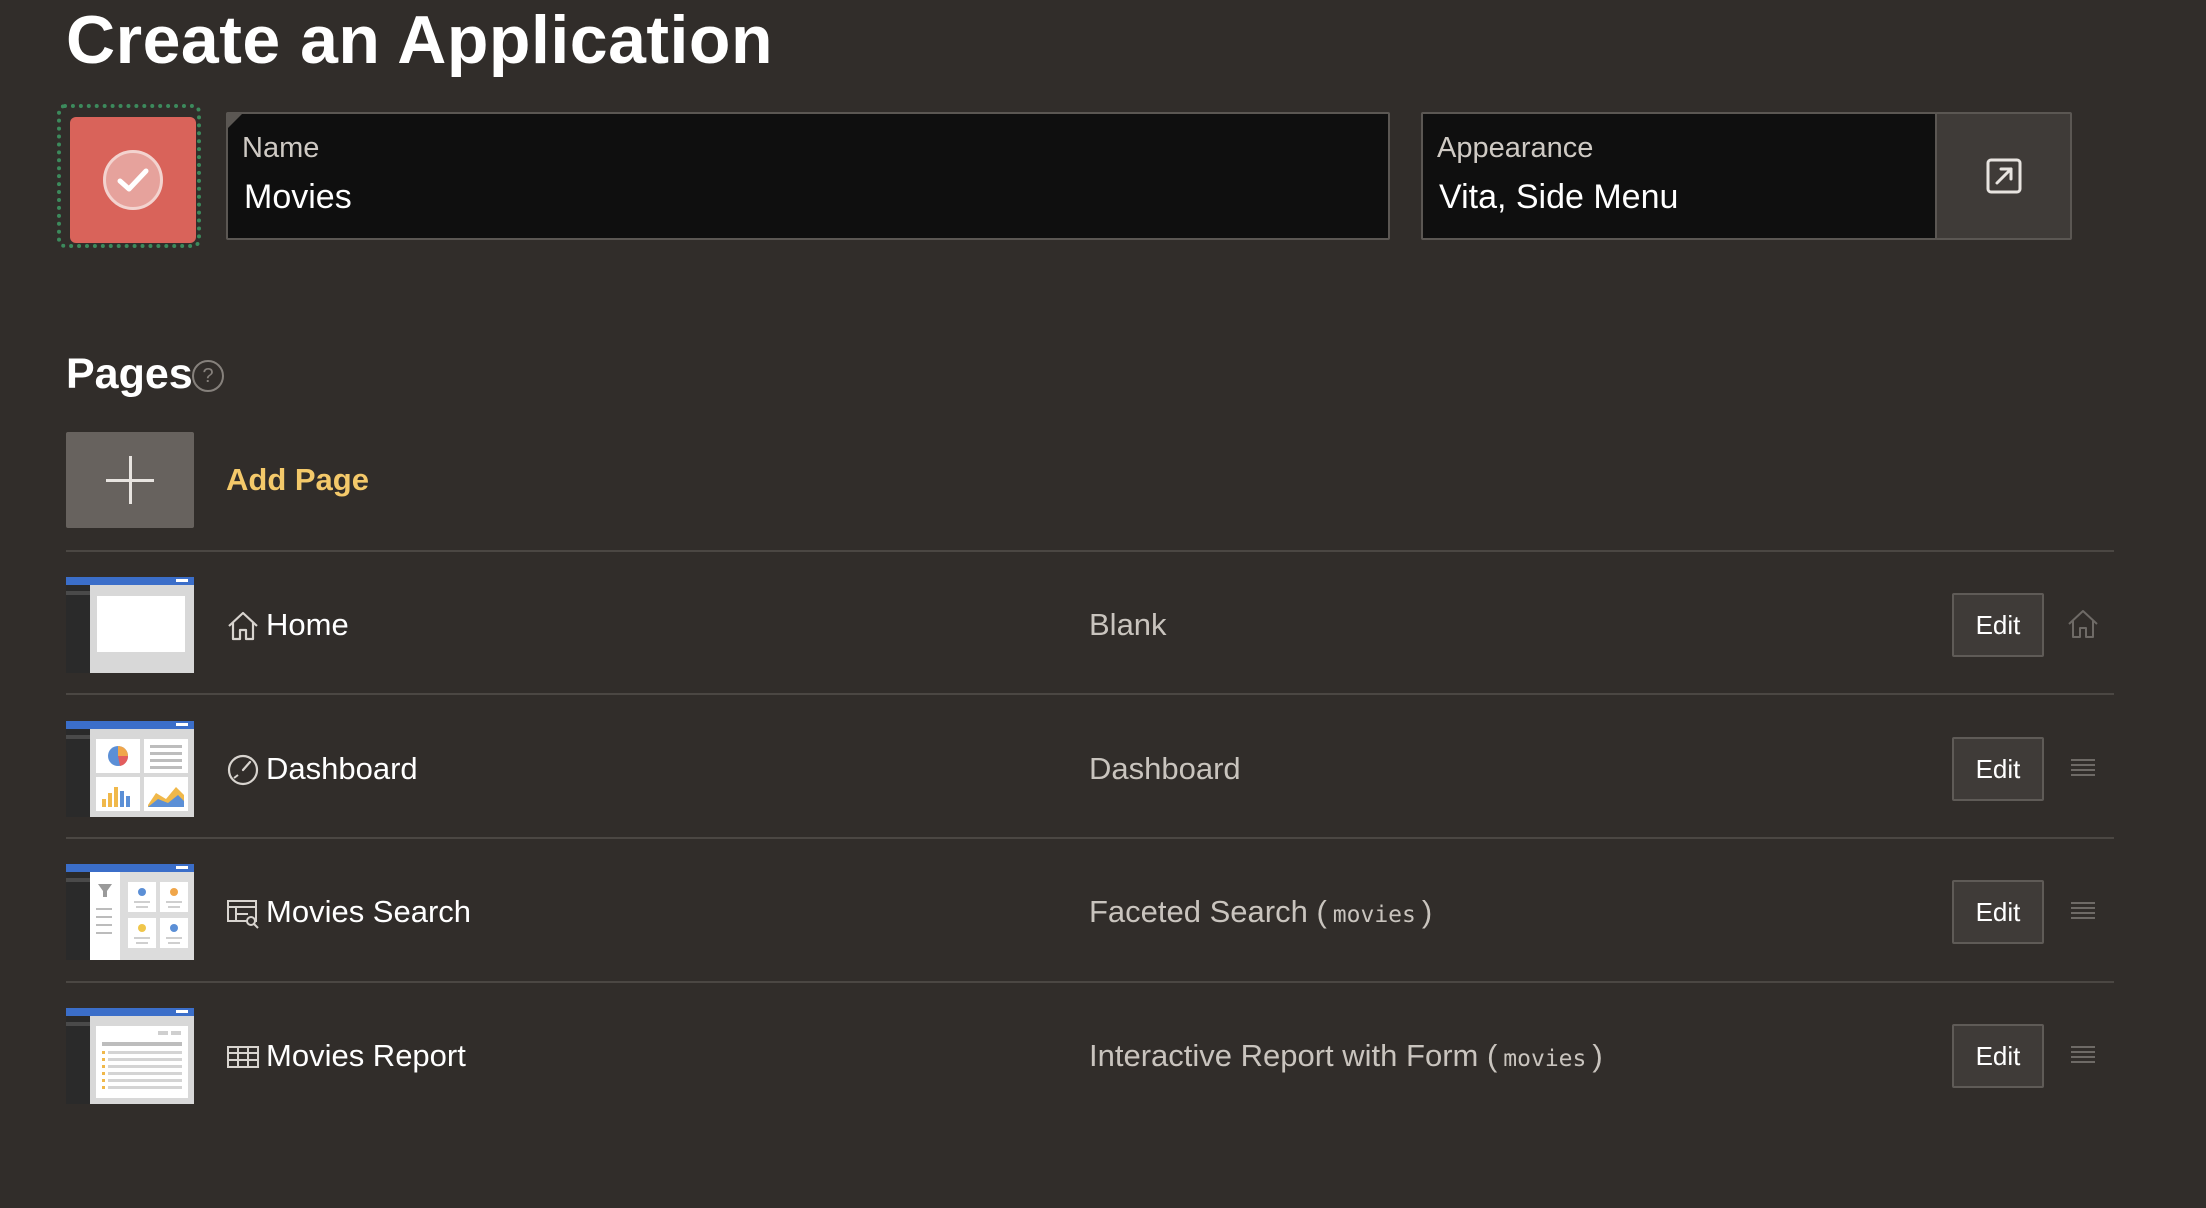 Image resolution: width=2206 pixels, height=1208 pixels. Describe the element at coordinates (129, 374) in the screenshot. I see `pages-heading: Pages` at that location.